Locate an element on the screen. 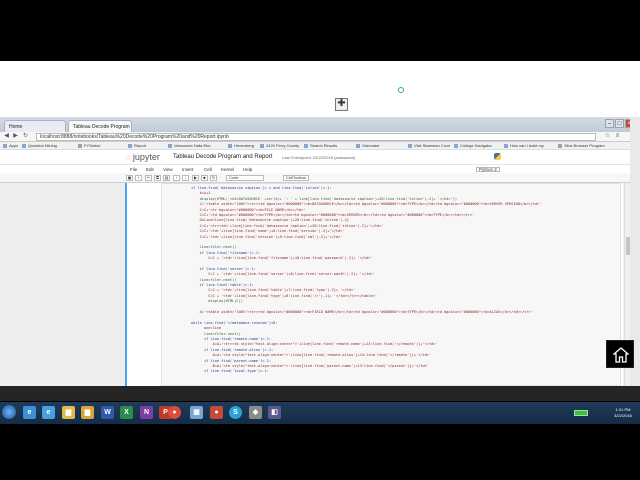 The image size is (640, 480). tab-home: Home is located at coordinates (35, 126).